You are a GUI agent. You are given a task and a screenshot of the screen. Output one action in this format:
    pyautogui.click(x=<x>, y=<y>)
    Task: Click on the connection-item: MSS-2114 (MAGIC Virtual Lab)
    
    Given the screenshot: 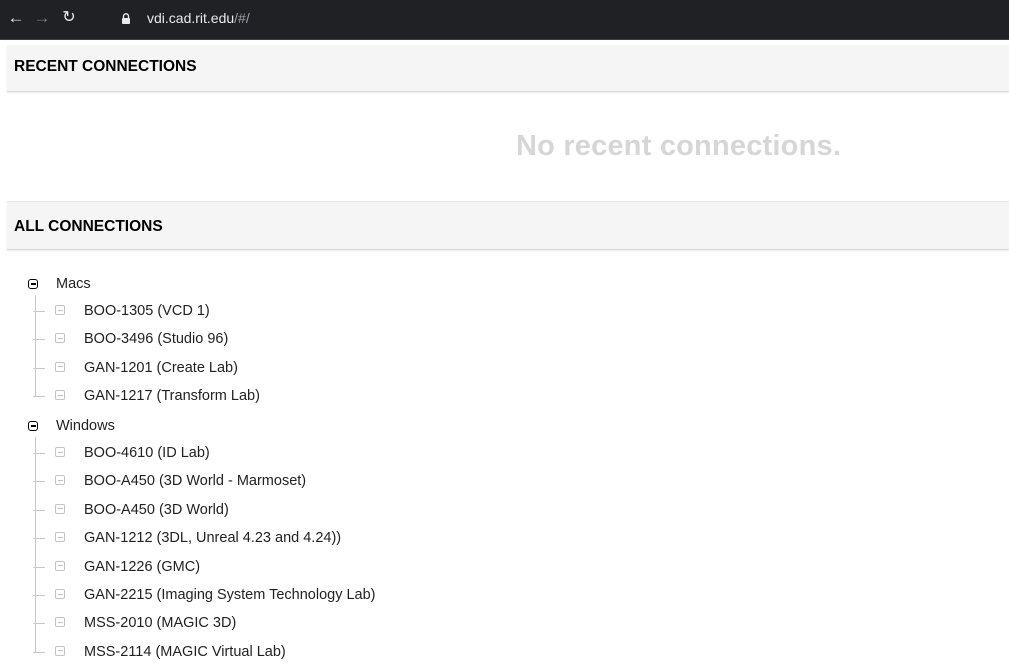 What is the action you would take?
    pyautogui.click(x=383, y=654)
    